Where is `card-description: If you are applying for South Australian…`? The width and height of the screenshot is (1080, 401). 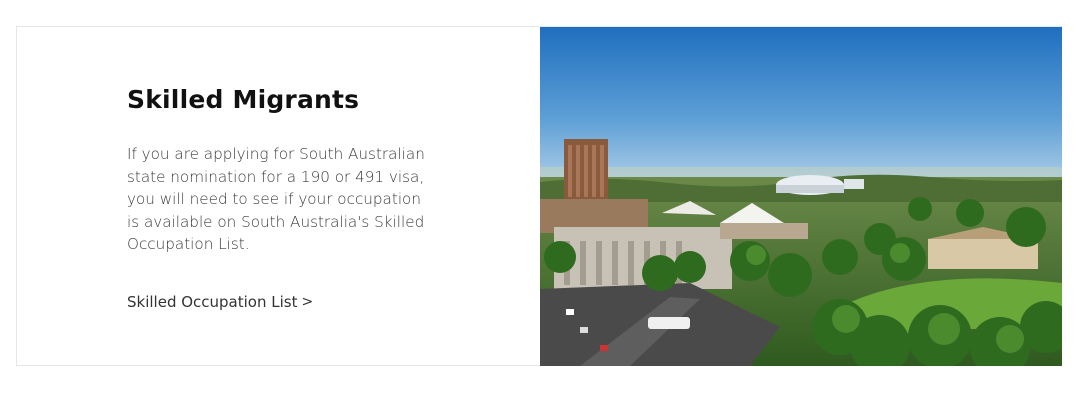 card-description: If you are applying for South Australian… is located at coordinates (276, 199).